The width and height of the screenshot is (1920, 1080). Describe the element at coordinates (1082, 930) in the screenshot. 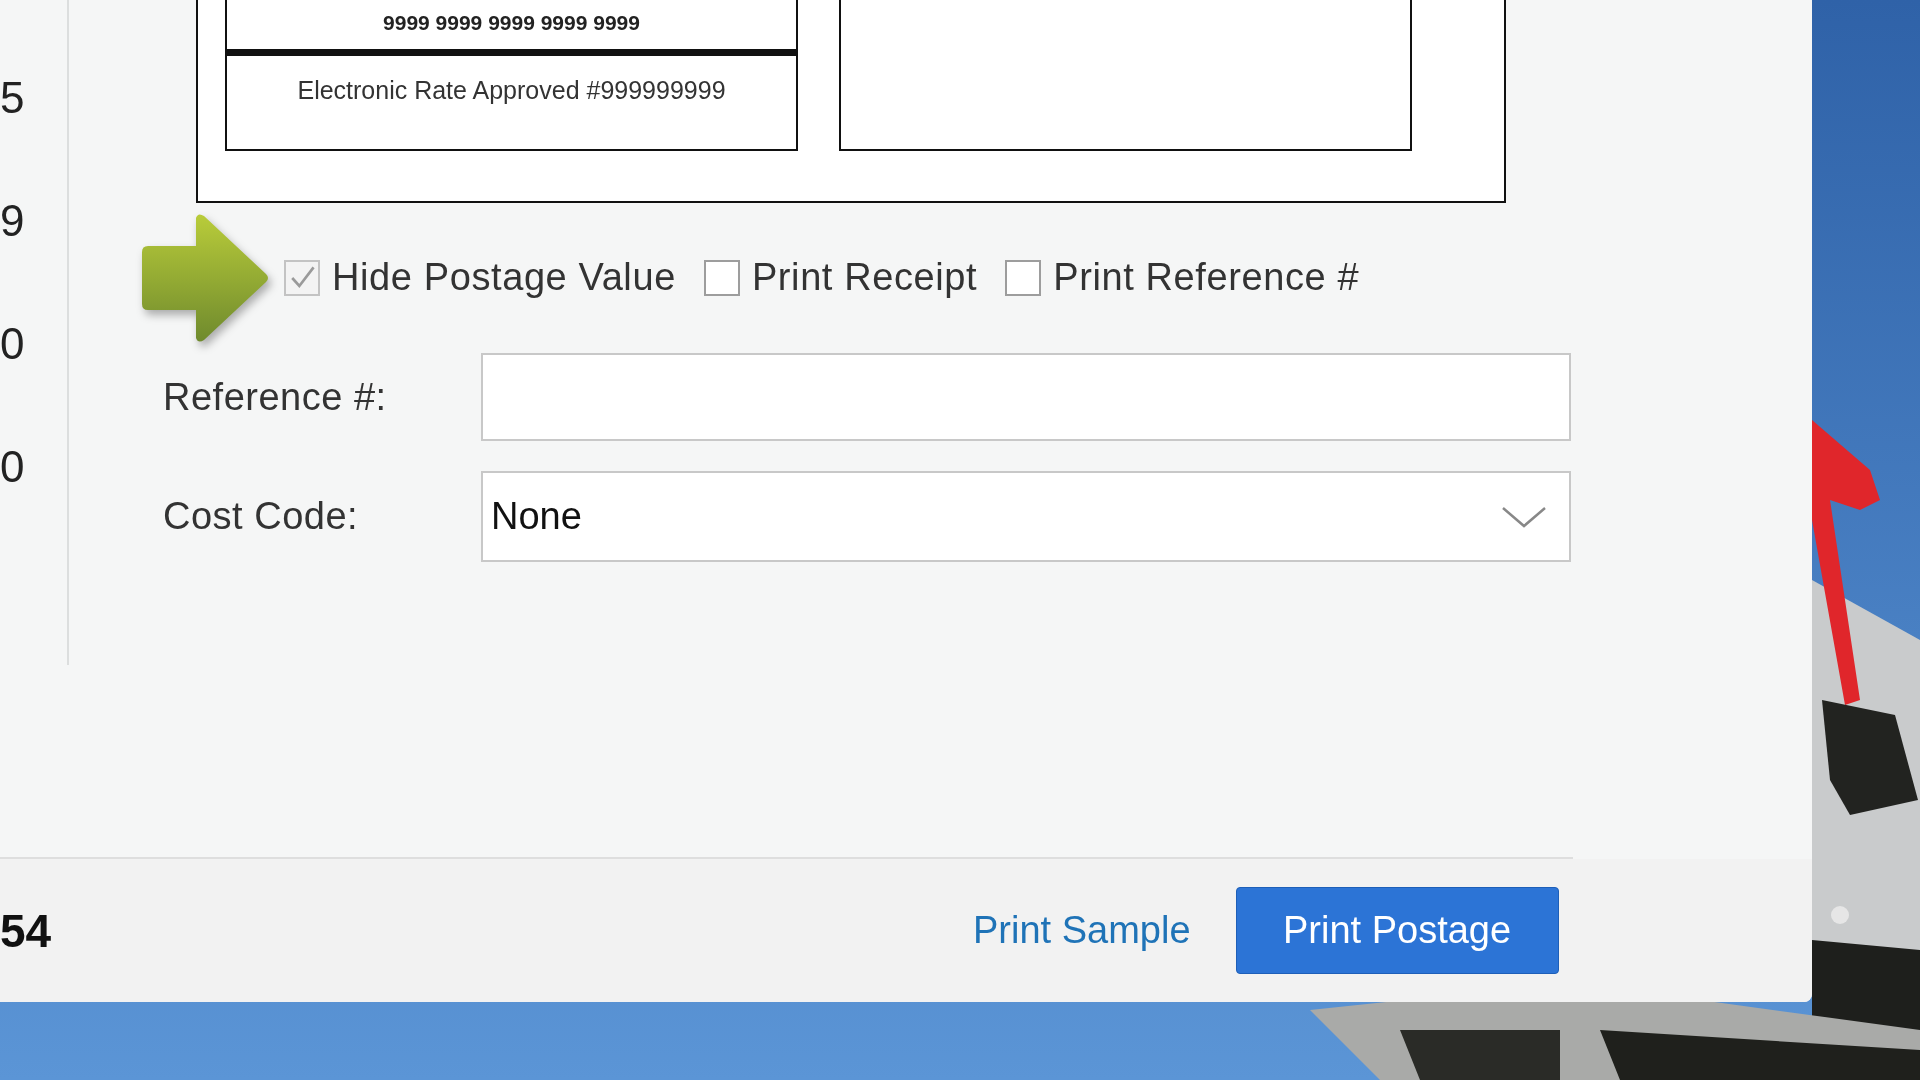

I see `print-sample-link: Print Sample` at that location.